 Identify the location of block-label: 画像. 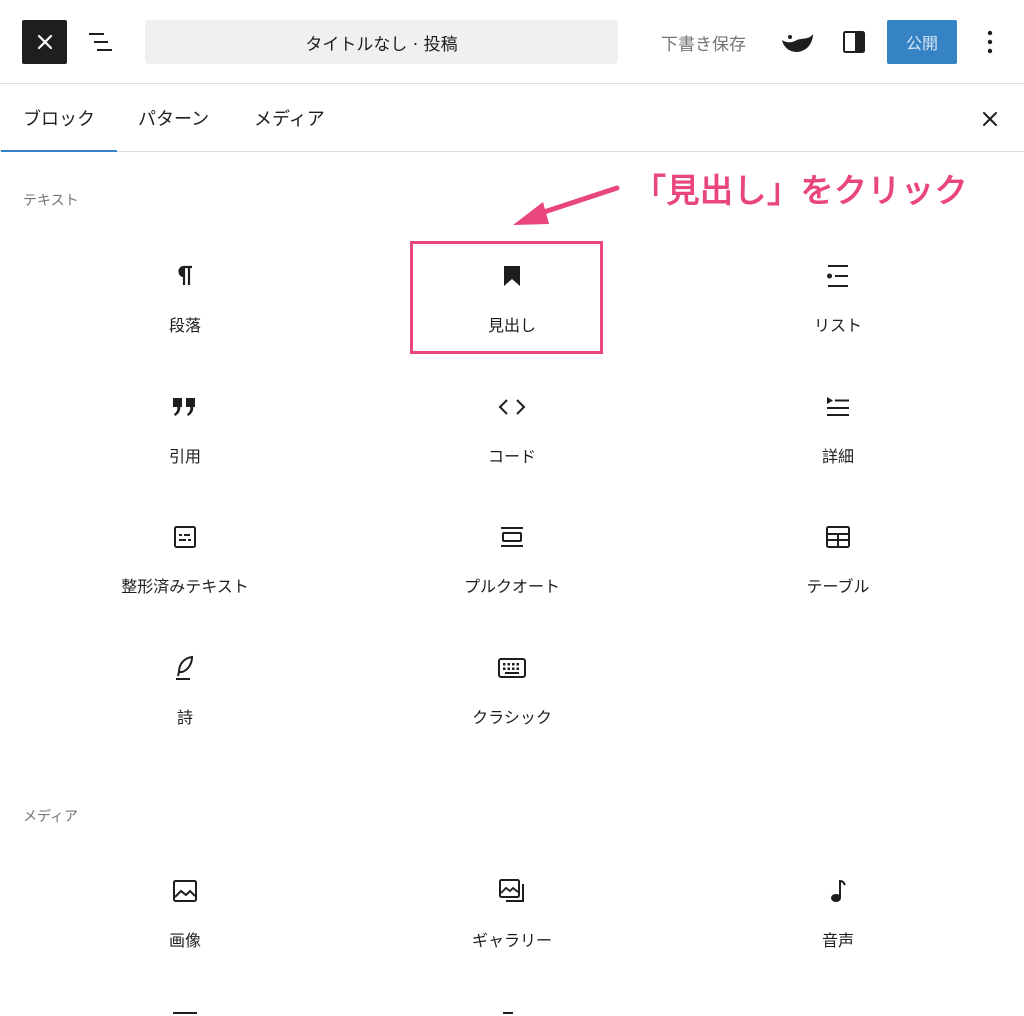
(184, 940).